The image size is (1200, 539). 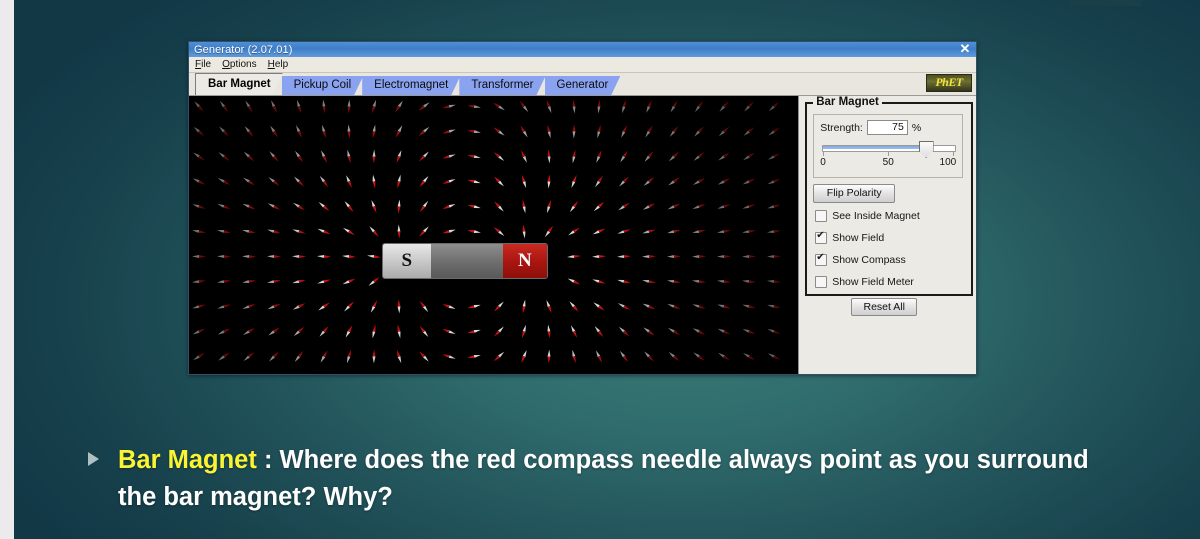 What do you see at coordinates (583, 85) in the screenshot?
I see `tab-generator: Generator` at bounding box center [583, 85].